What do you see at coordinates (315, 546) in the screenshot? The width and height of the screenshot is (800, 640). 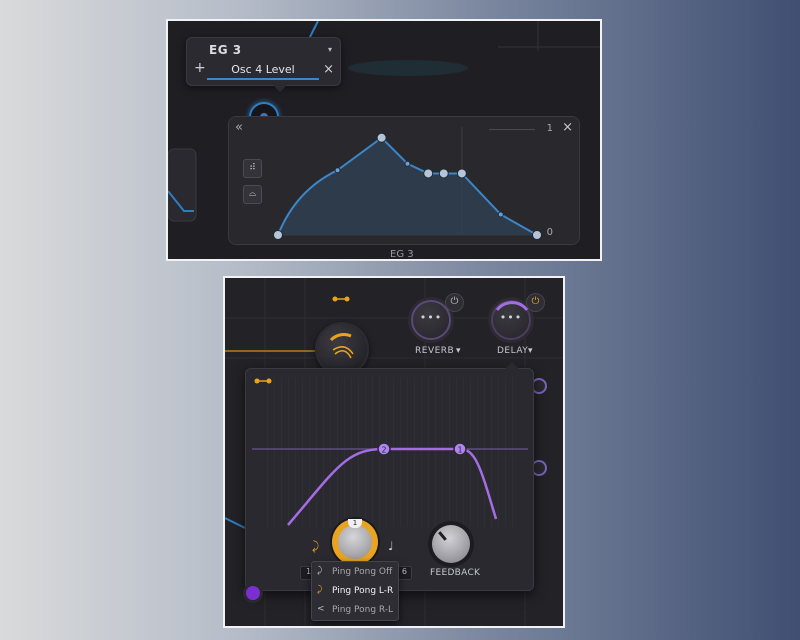 I see `ping-pong-icon: ⤸` at bounding box center [315, 546].